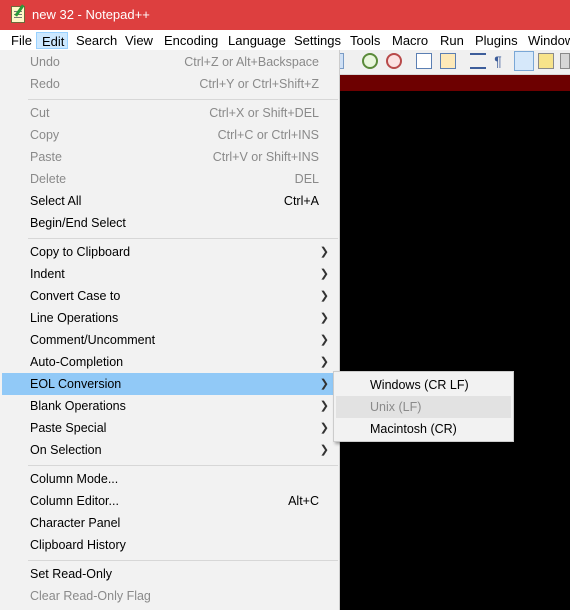 The height and width of the screenshot is (610, 570). Describe the element at coordinates (455, 83) in the screenshot. I see `tab-strip` at that location.